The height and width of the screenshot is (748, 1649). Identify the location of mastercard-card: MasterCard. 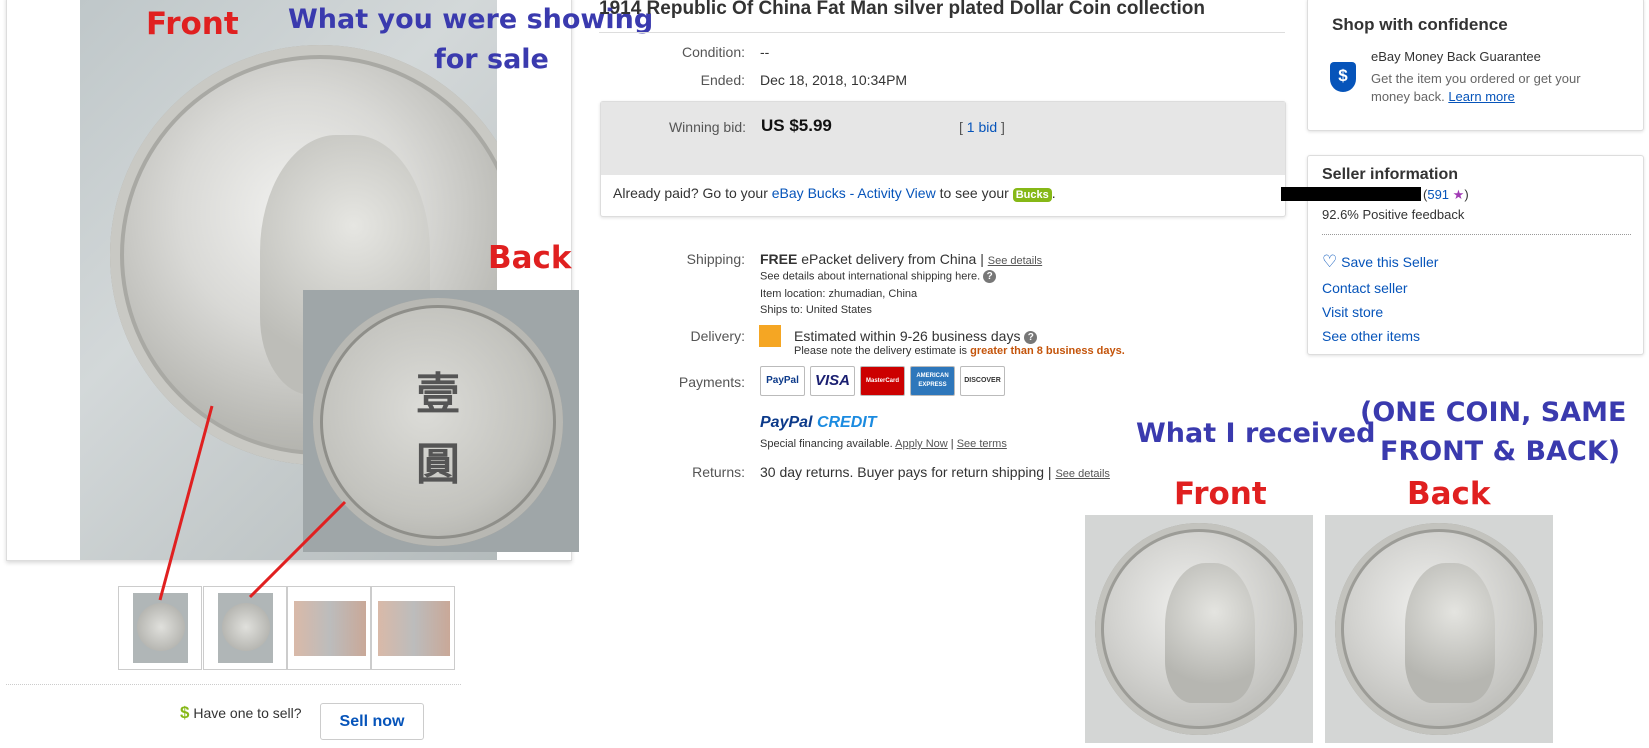
(882, 381).